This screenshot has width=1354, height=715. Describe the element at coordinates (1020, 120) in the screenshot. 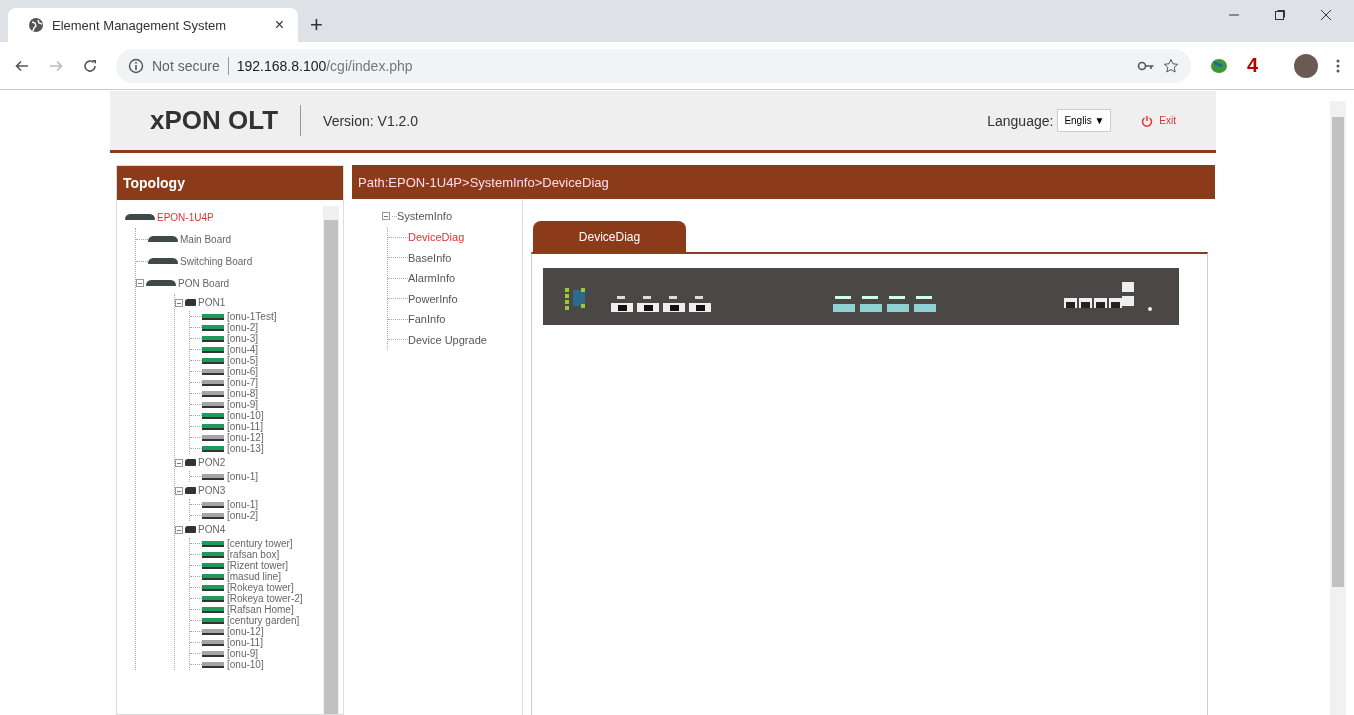

I see `language-label: Language:` at that location.